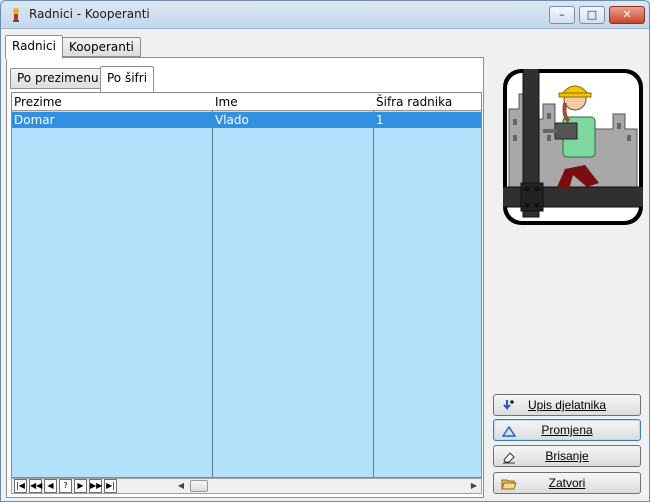  Describe the element at coordinates (16, 15) in the screenshot. I see `worker-icon` at that location.